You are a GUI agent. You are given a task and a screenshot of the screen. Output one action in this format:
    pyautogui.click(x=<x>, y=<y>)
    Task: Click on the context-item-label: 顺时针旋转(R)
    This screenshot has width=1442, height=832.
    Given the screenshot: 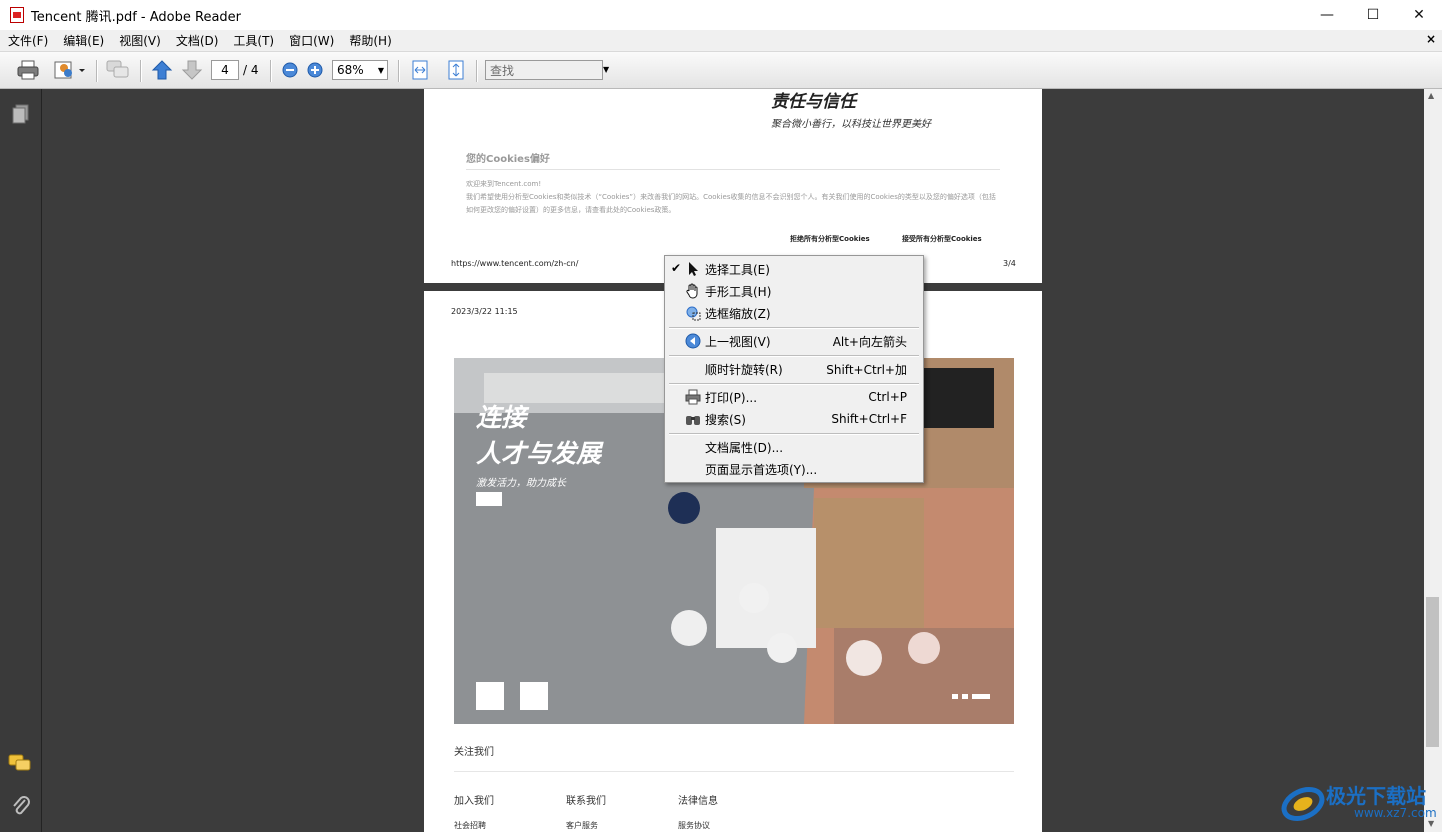 What is the action you would take?
    pyautogui.click(x=744, y=369)
    